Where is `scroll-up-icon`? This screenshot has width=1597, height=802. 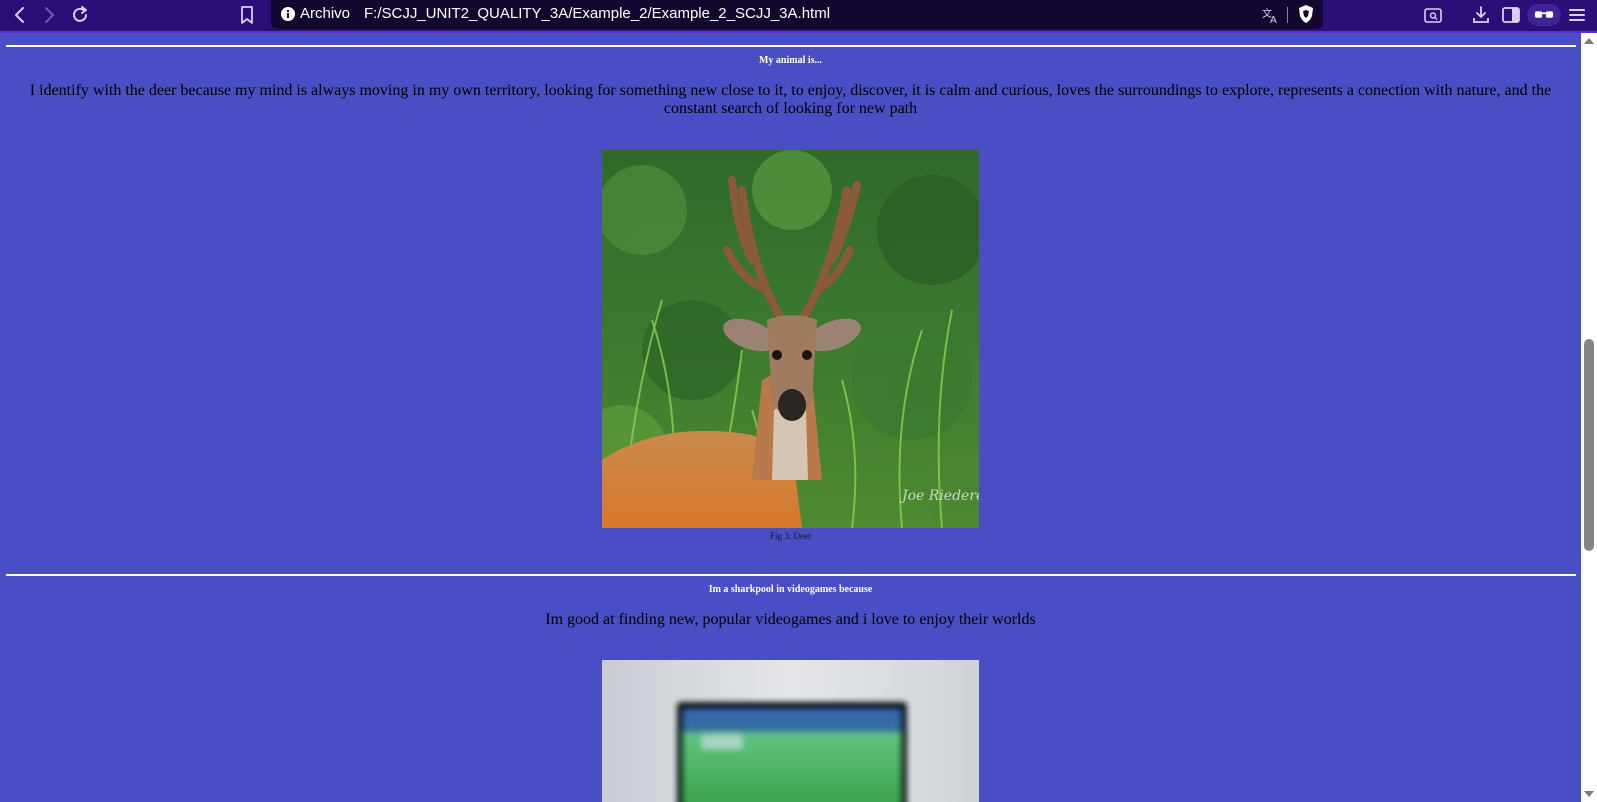 scroll-up-icon is located at coordinates (1589, 41).